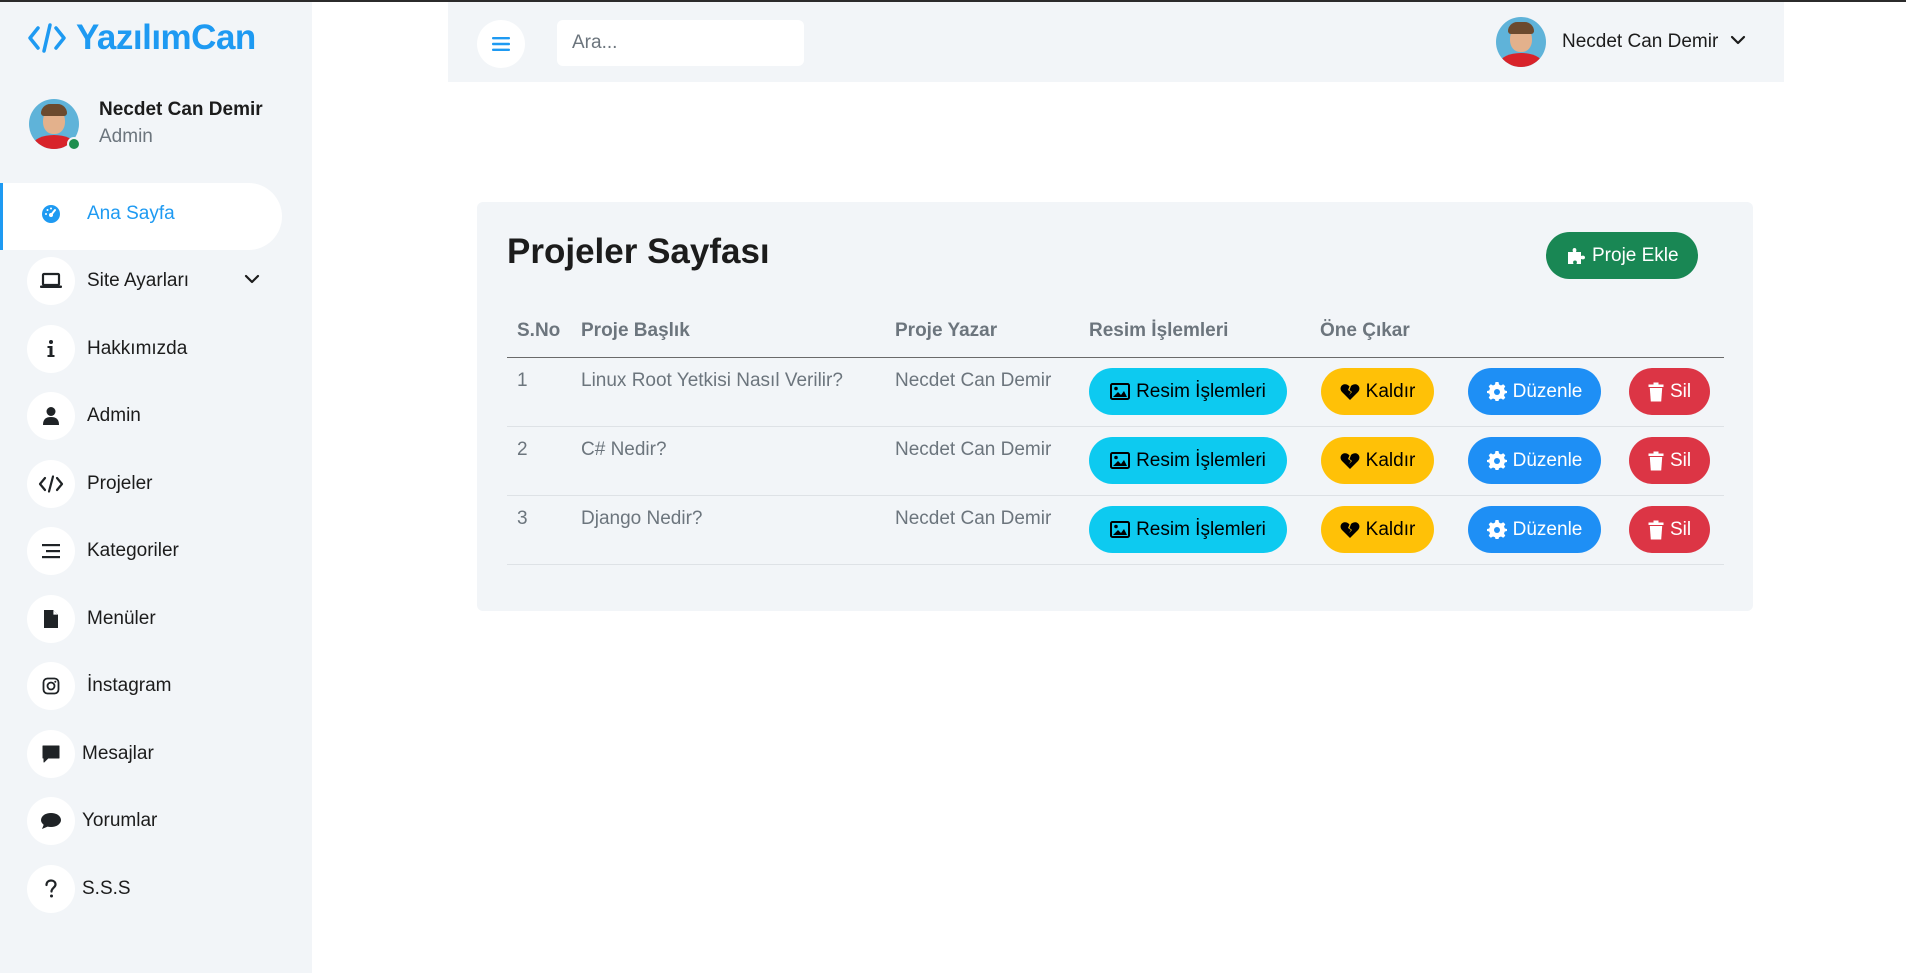  What do you see at coordinates (51, 416) in the screenshot?
I see `user-icon` at bounding box center [51, 416].